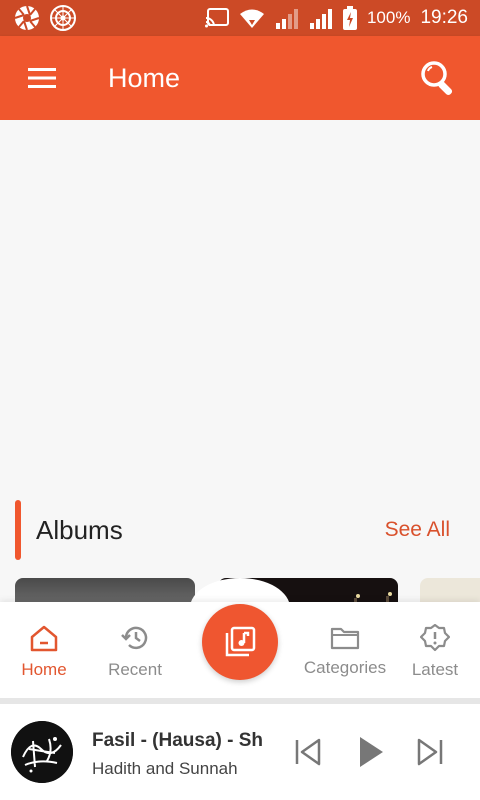 The width and height of the screenshot is (480, 800). I want to click on nav-item-home: Home, so click(44, 652).